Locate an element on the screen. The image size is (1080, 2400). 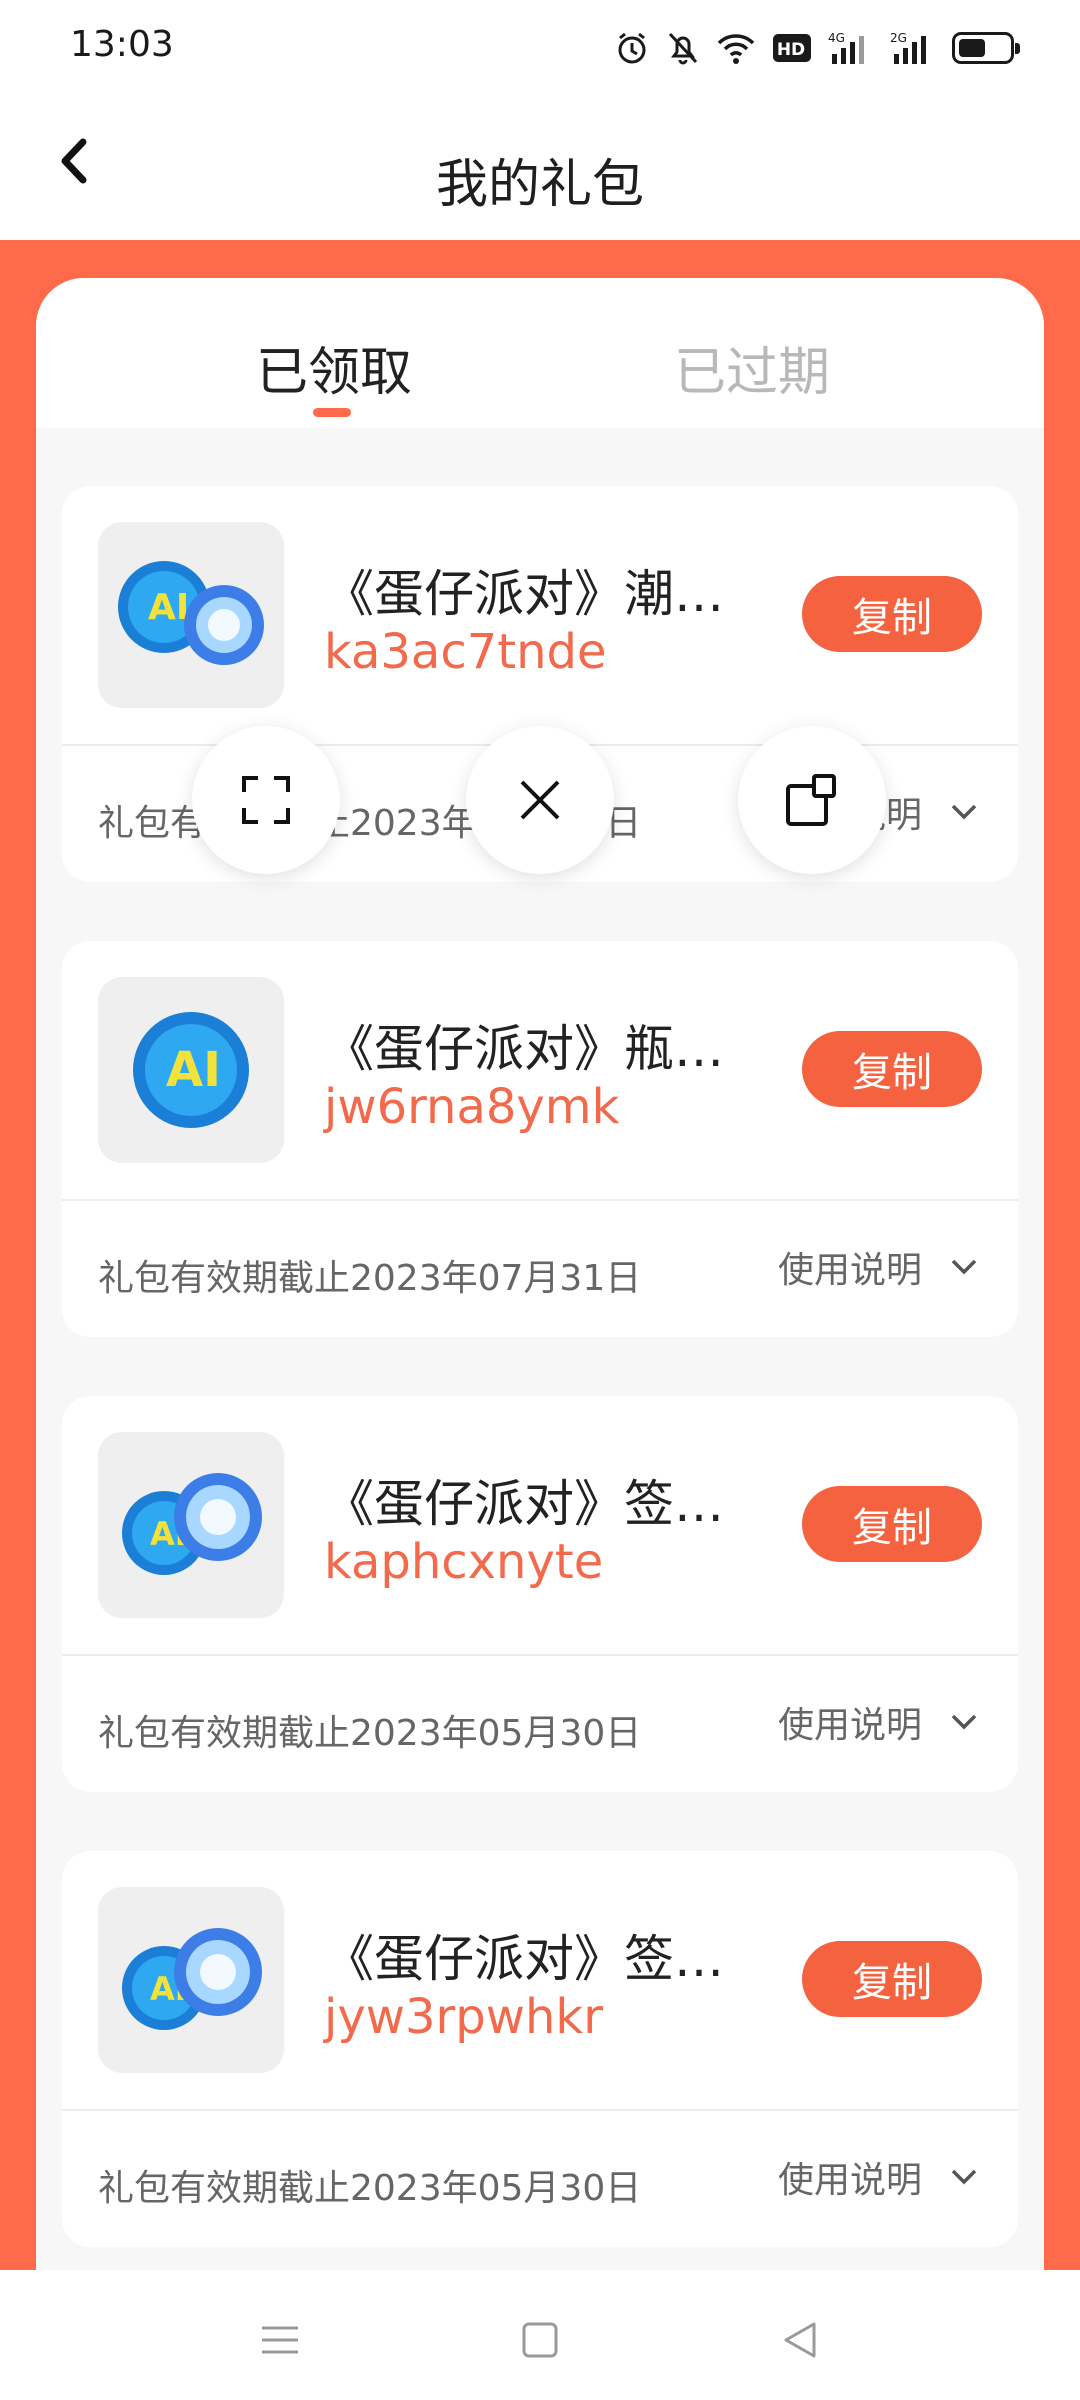
status-bar: 13:03 HD 4G 2G is located at coordinates (540, 48).